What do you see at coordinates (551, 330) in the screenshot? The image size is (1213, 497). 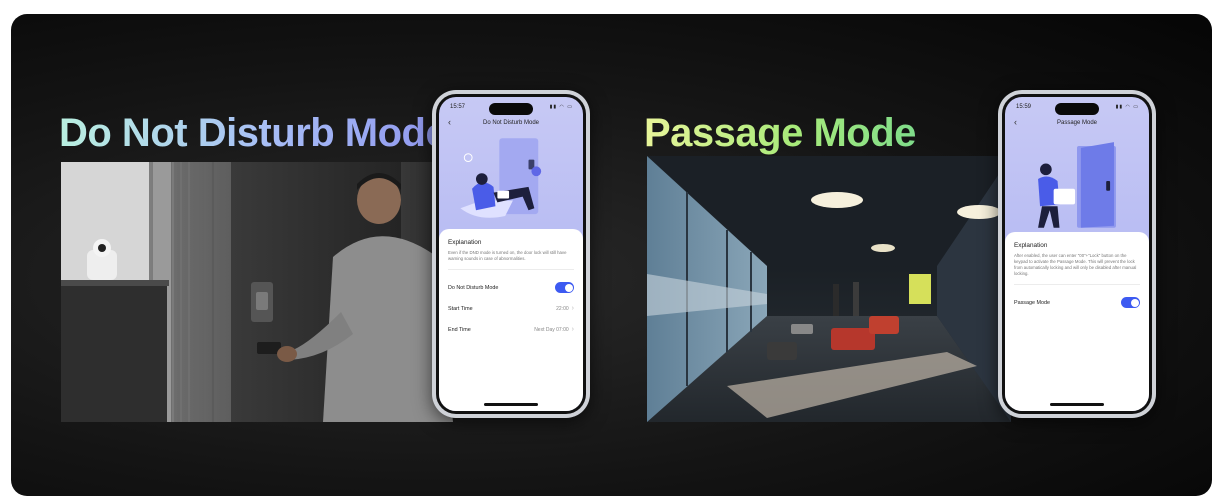 I see `end-time-value: Next Day 07:00` at bounding box center [551, 330].